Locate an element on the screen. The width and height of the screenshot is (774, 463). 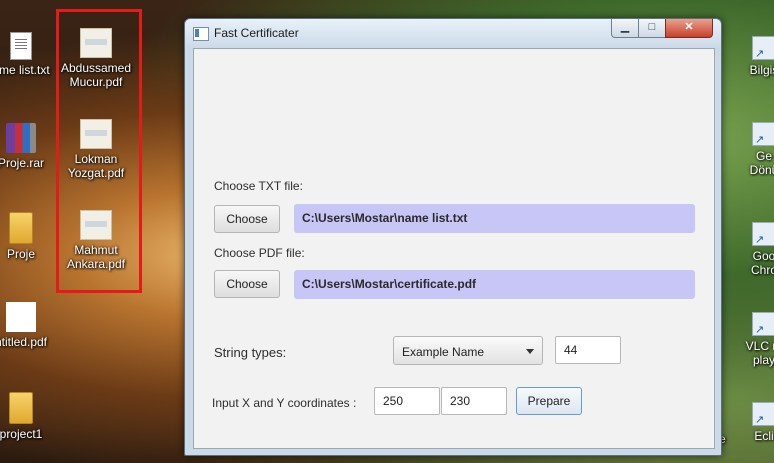
app-icon is located at coordinates (201, 34).